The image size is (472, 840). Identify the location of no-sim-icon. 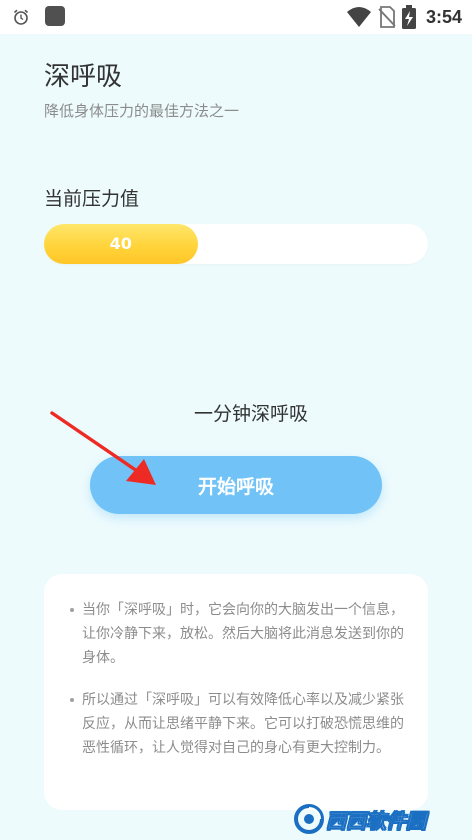
(387, 17).